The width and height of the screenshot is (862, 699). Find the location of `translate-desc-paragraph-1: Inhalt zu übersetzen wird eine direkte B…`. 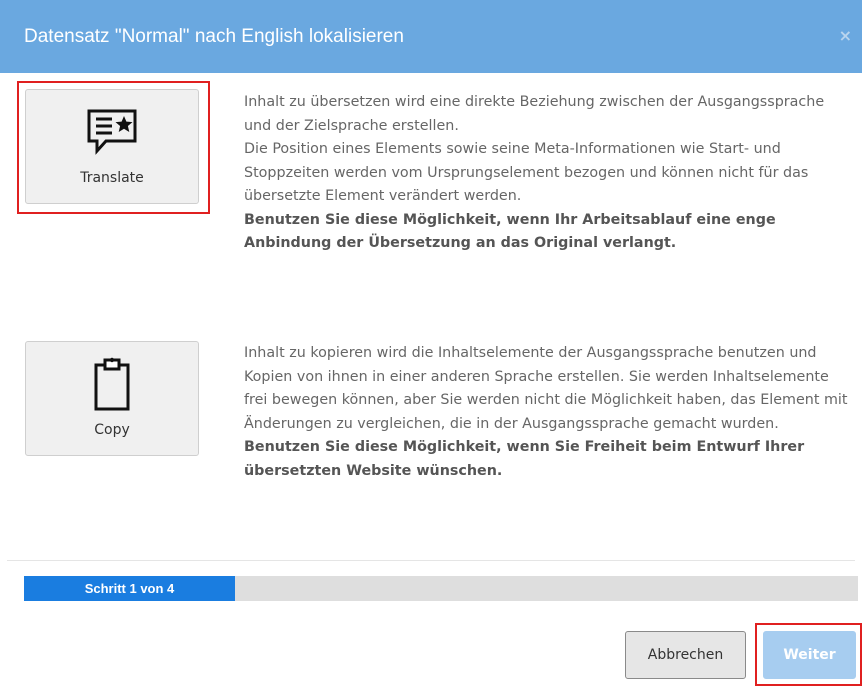

translate-desc-paragraph-1: Inhalt zu übersetzen wird eine direkte B… is located at coordinates (534, 114).